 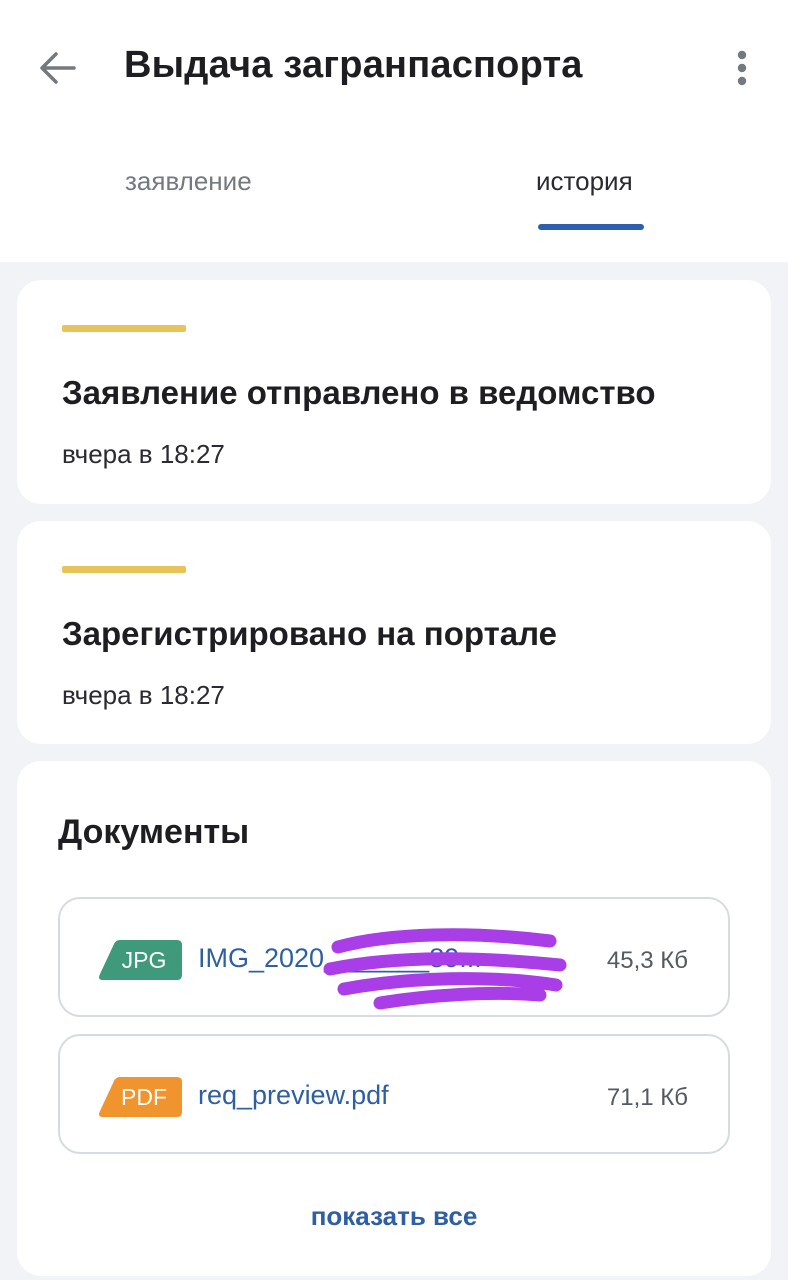 I want to click on document-item-jpg: JPG IMG_2020_______89... 45,3 Кб, so click(x=394, y=957).